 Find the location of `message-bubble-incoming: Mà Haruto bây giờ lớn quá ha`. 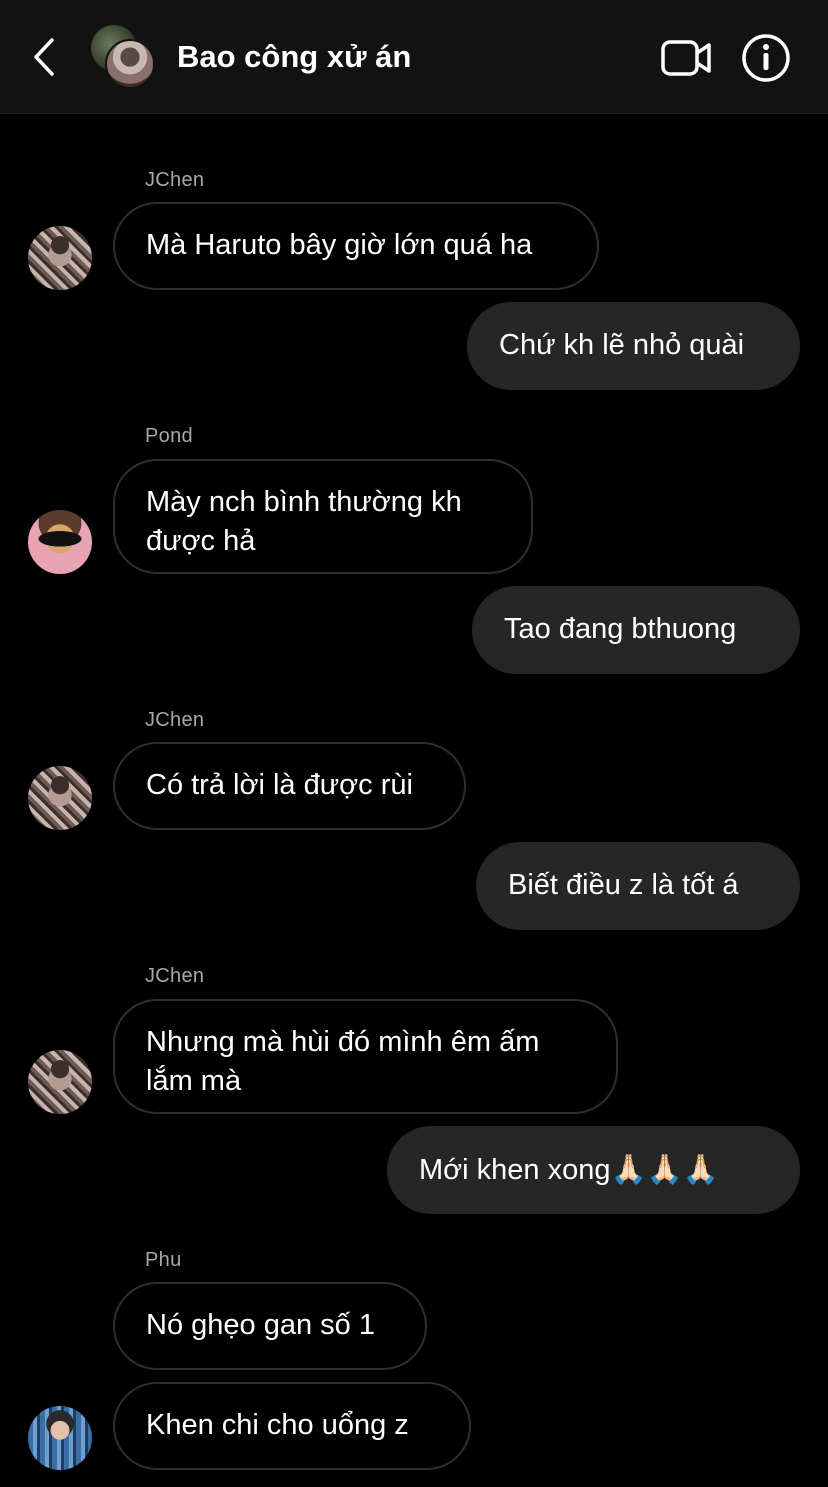

message-bubble-incoming: Mà Haruto bây giờ lớn quá ha is located at coordinates (356, 246).